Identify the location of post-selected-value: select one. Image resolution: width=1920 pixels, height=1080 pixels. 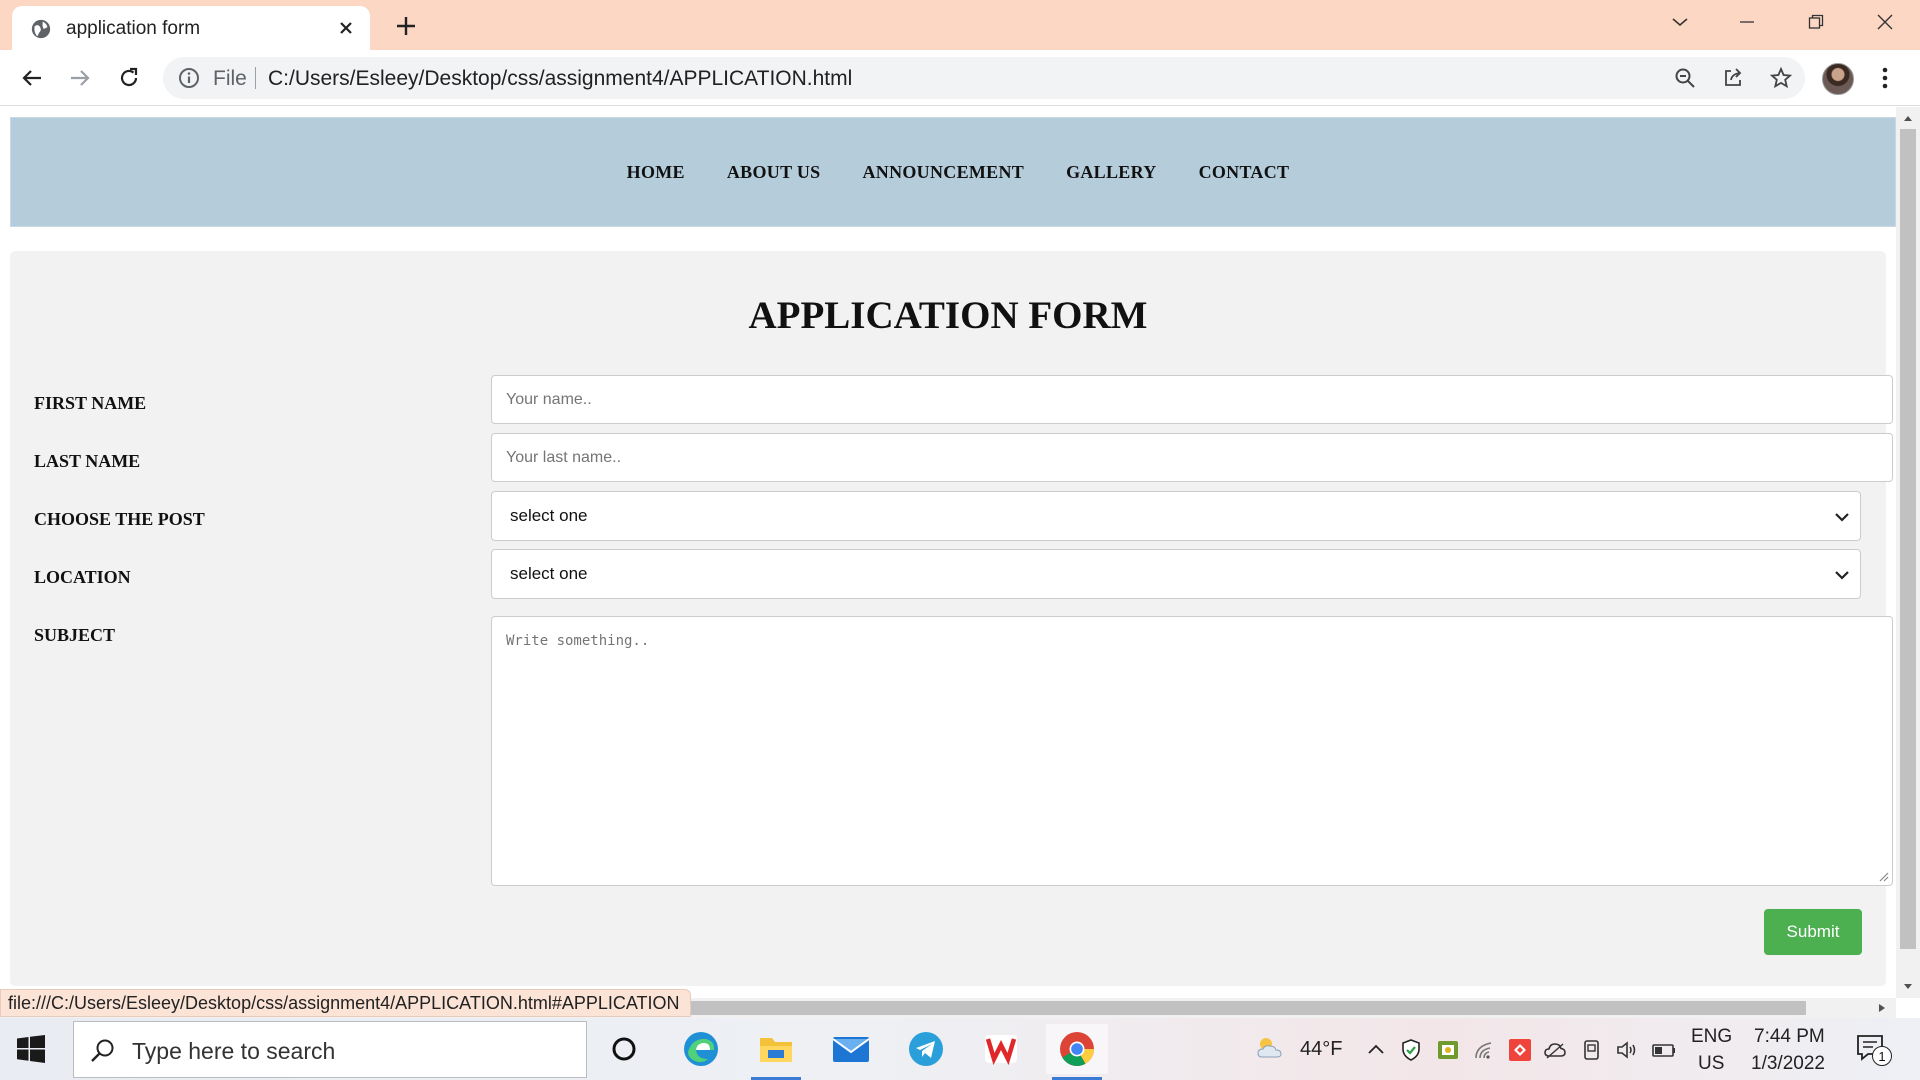
(549, 515).